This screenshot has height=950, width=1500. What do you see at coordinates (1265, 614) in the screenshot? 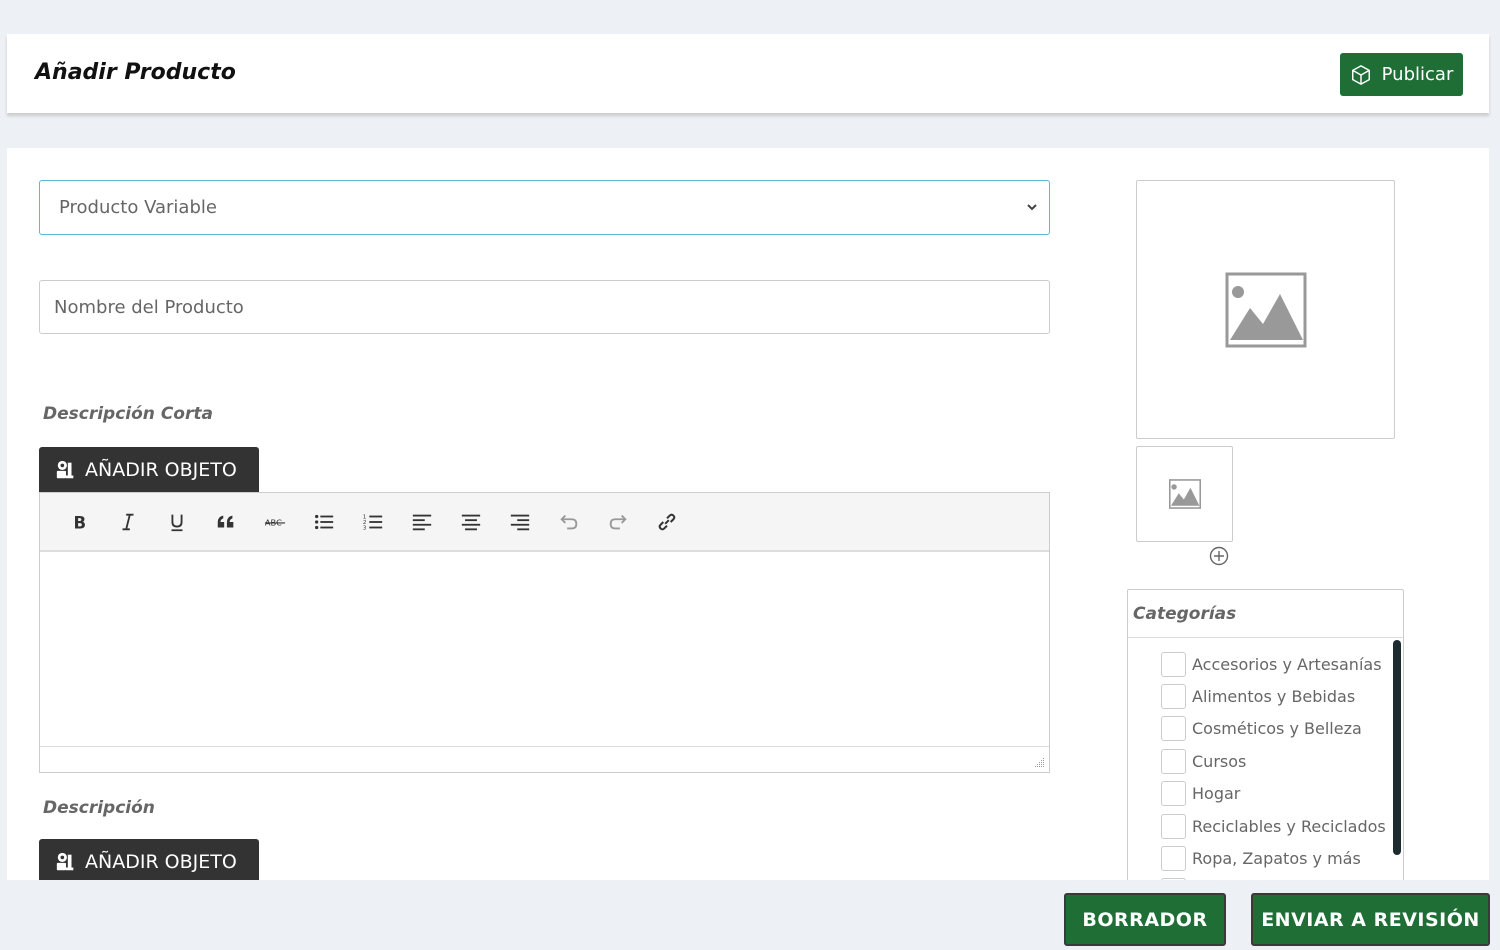
I see `categories-title: Categorías` at bounding box center [1265, 614].